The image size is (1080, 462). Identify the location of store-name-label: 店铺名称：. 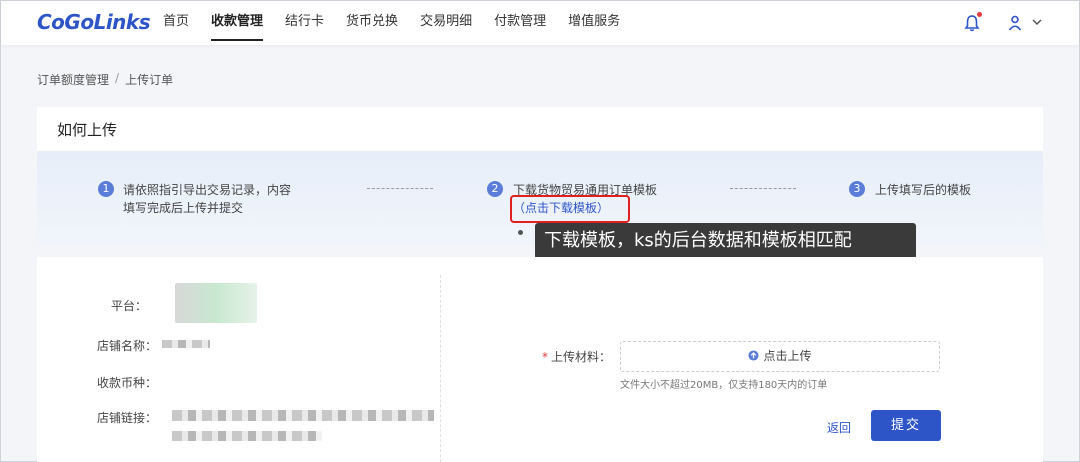
(126, 346).